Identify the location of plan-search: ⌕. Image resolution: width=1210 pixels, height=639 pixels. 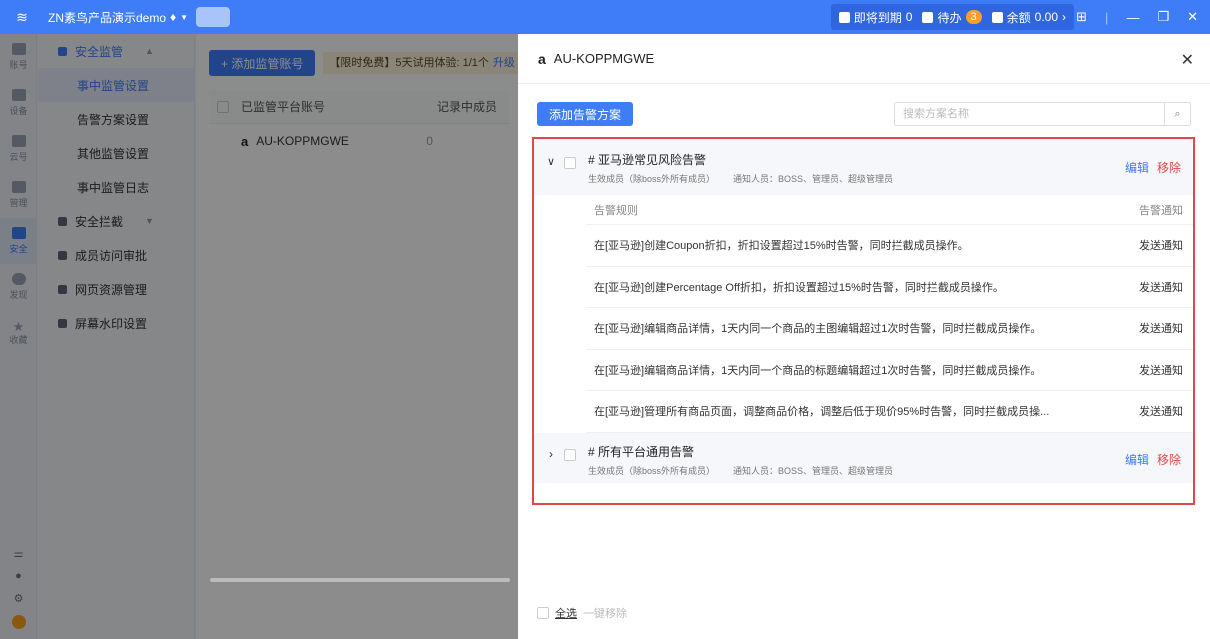
(1042, 114).